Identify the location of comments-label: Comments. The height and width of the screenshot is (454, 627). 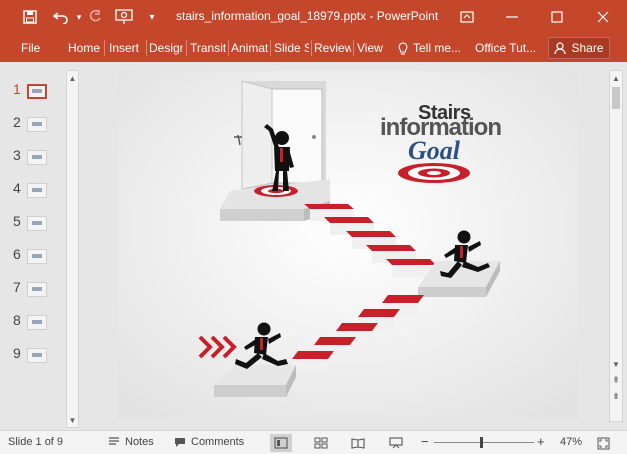
(218, 442).